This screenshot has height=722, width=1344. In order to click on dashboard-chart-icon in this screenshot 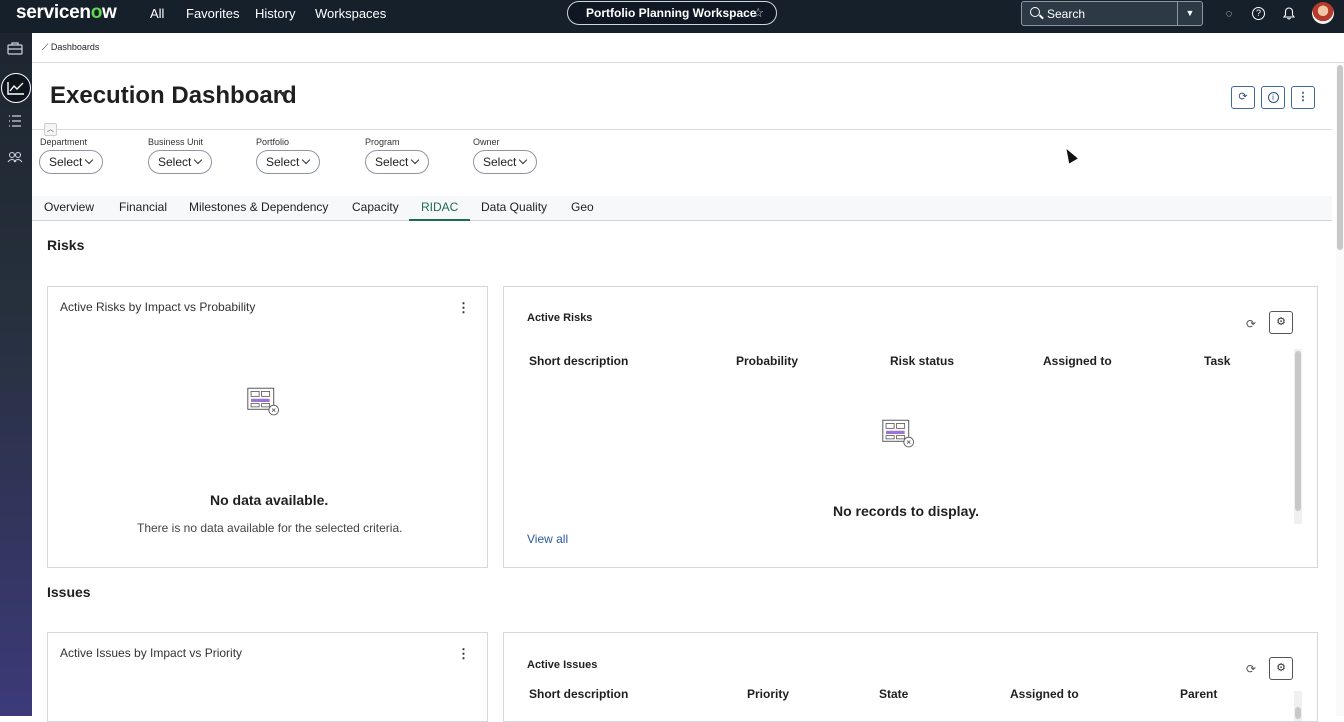, I will do `click(16, 88)`.